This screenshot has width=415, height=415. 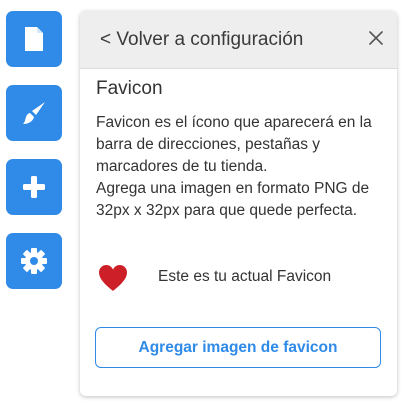 I want to click on back-to-settings-link: < Volver a configuración, so click(x=201, y=40).